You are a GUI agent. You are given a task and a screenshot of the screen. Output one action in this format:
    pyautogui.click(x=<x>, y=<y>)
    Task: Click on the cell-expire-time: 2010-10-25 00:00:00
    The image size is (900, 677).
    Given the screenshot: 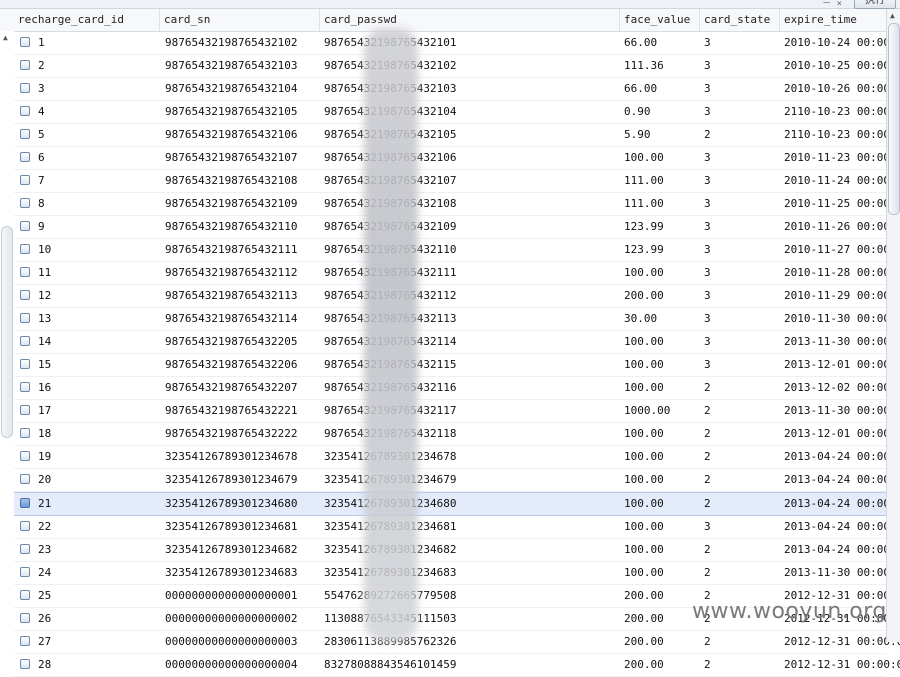 What is the action you would take?
    pyautogui.click(x=842, y=66)
    